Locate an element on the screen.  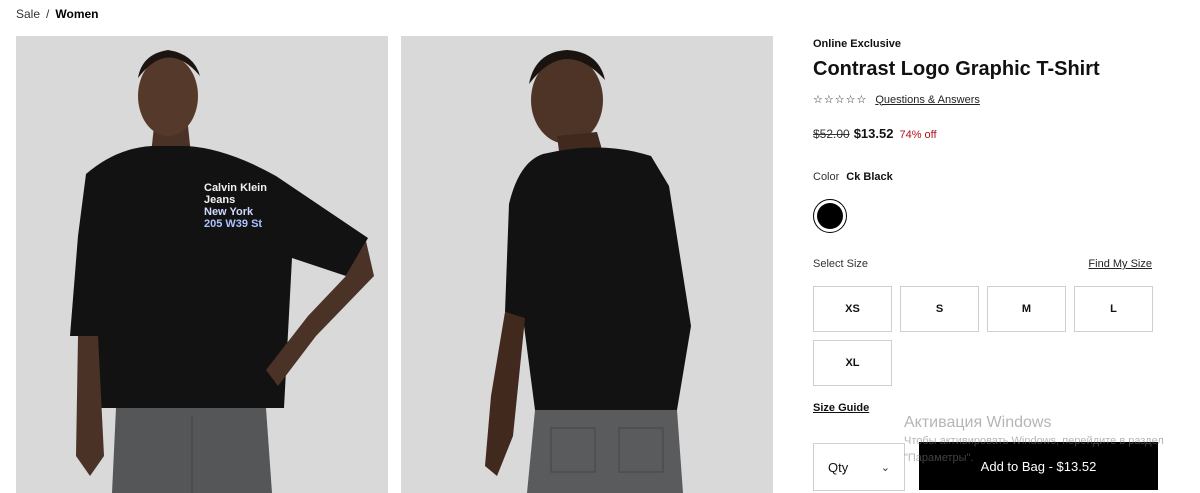
qty-label: Qty is located at coordinates (838, 467).